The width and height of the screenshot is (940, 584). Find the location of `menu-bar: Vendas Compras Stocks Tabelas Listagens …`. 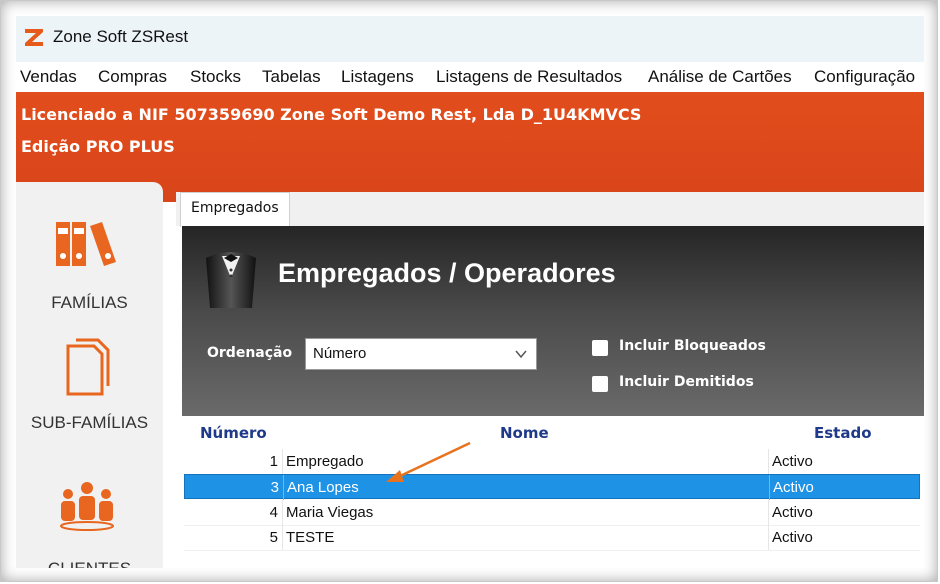

menu-bar: Vendas Compras Stocks Tabelas Listagens … is located at coordinates (470, 77).